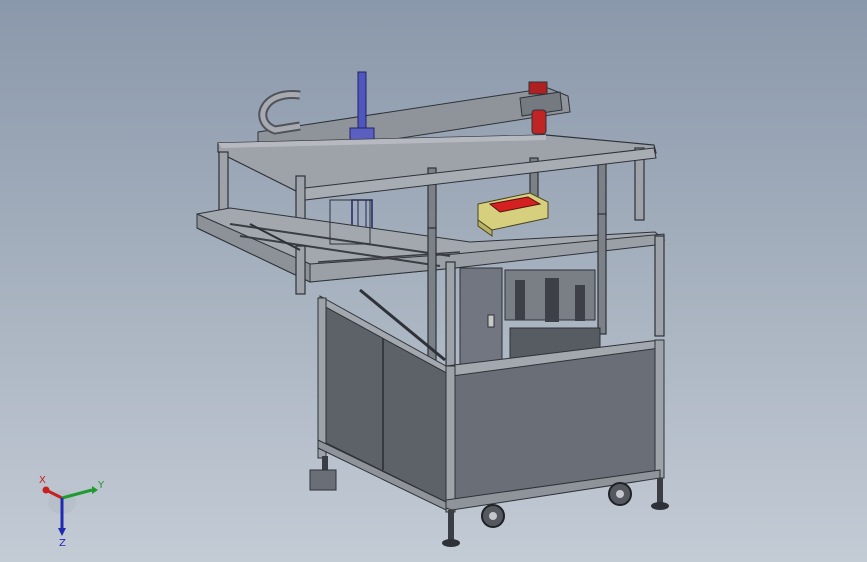  What do you see at coordinates (62, 543) in the screenshot?
I see `z-axis-label: Z` at bounding box center [62, 543].